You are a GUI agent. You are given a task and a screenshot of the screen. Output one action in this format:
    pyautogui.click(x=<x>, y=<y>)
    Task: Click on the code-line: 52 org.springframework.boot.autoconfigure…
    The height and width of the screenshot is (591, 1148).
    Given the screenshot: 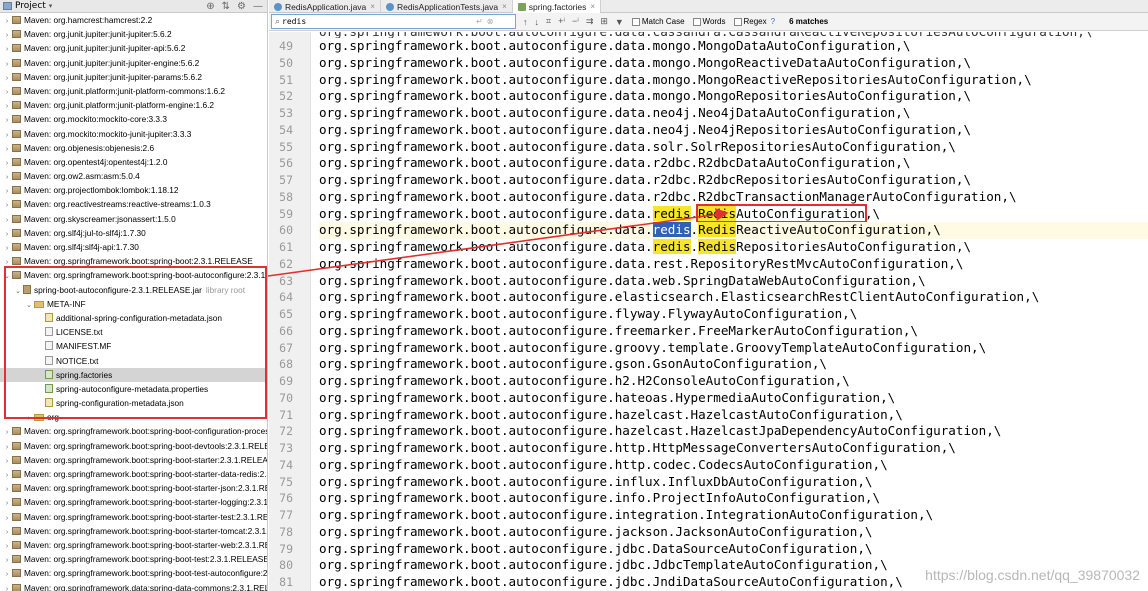 What is the action you would take?
    pyautogui.click(x=713, y=96)
    